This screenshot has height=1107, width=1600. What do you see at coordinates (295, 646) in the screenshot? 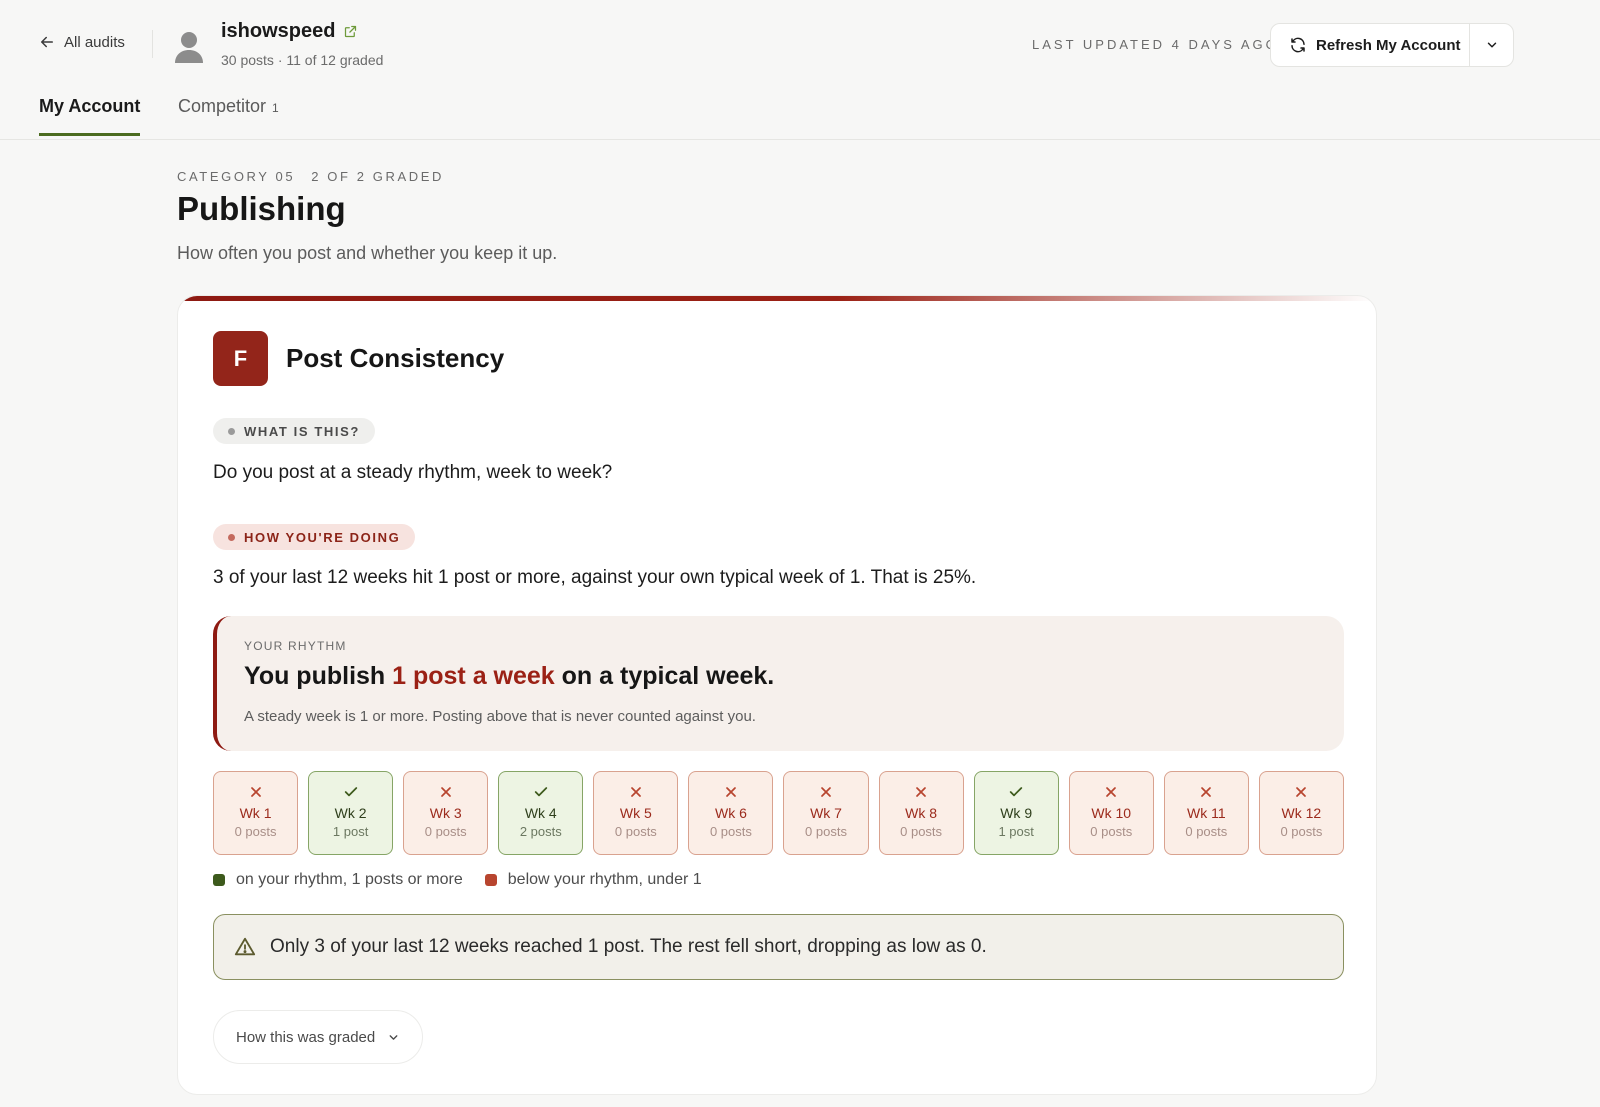
I see `rhythm-label: Your rhythm` at bounding box center [295, 646].